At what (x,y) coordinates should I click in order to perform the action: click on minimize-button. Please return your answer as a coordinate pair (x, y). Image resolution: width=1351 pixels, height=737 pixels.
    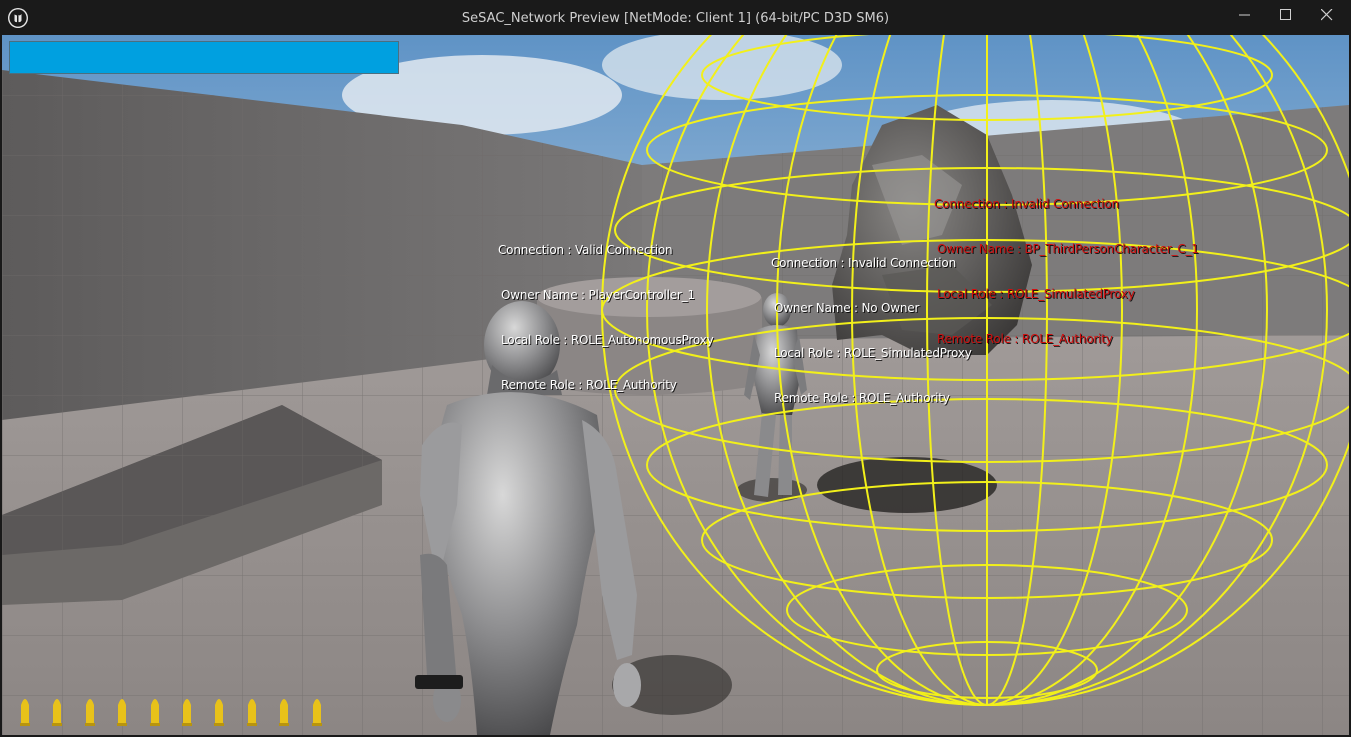
    Looking at the image, I should click on (1245, 16).